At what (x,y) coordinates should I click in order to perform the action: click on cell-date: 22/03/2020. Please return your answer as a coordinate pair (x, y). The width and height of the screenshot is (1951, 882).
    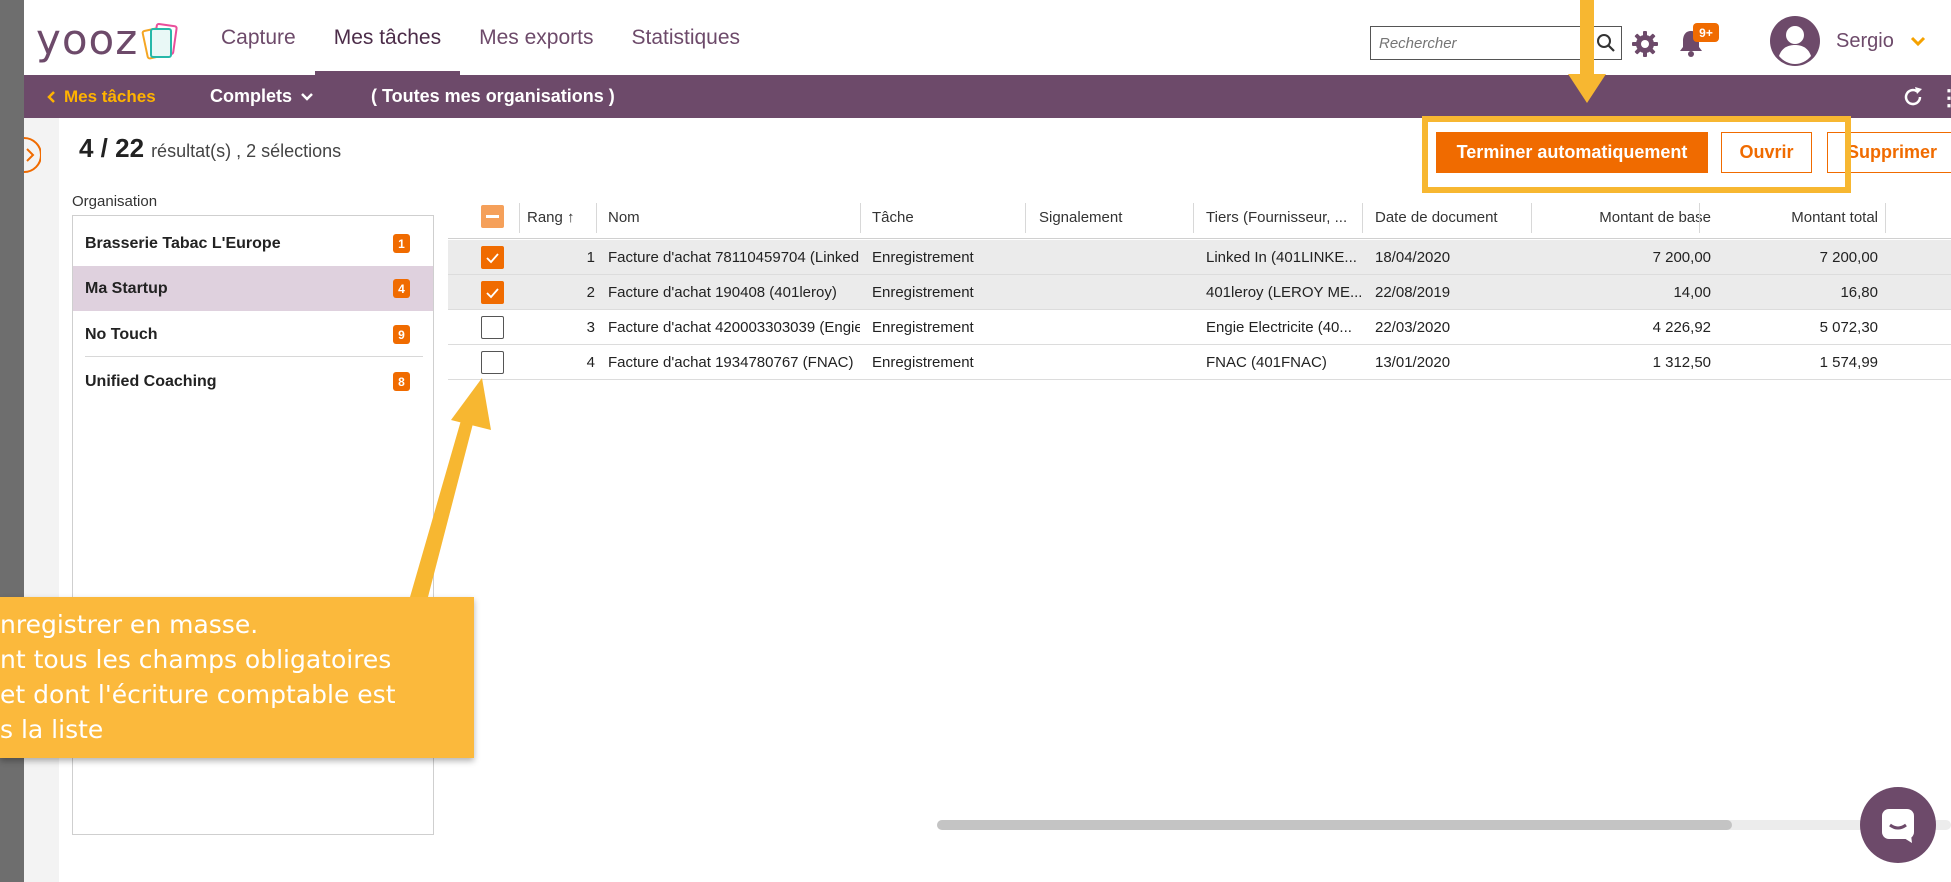
    Looking at the image, I should click on (1413, 327).